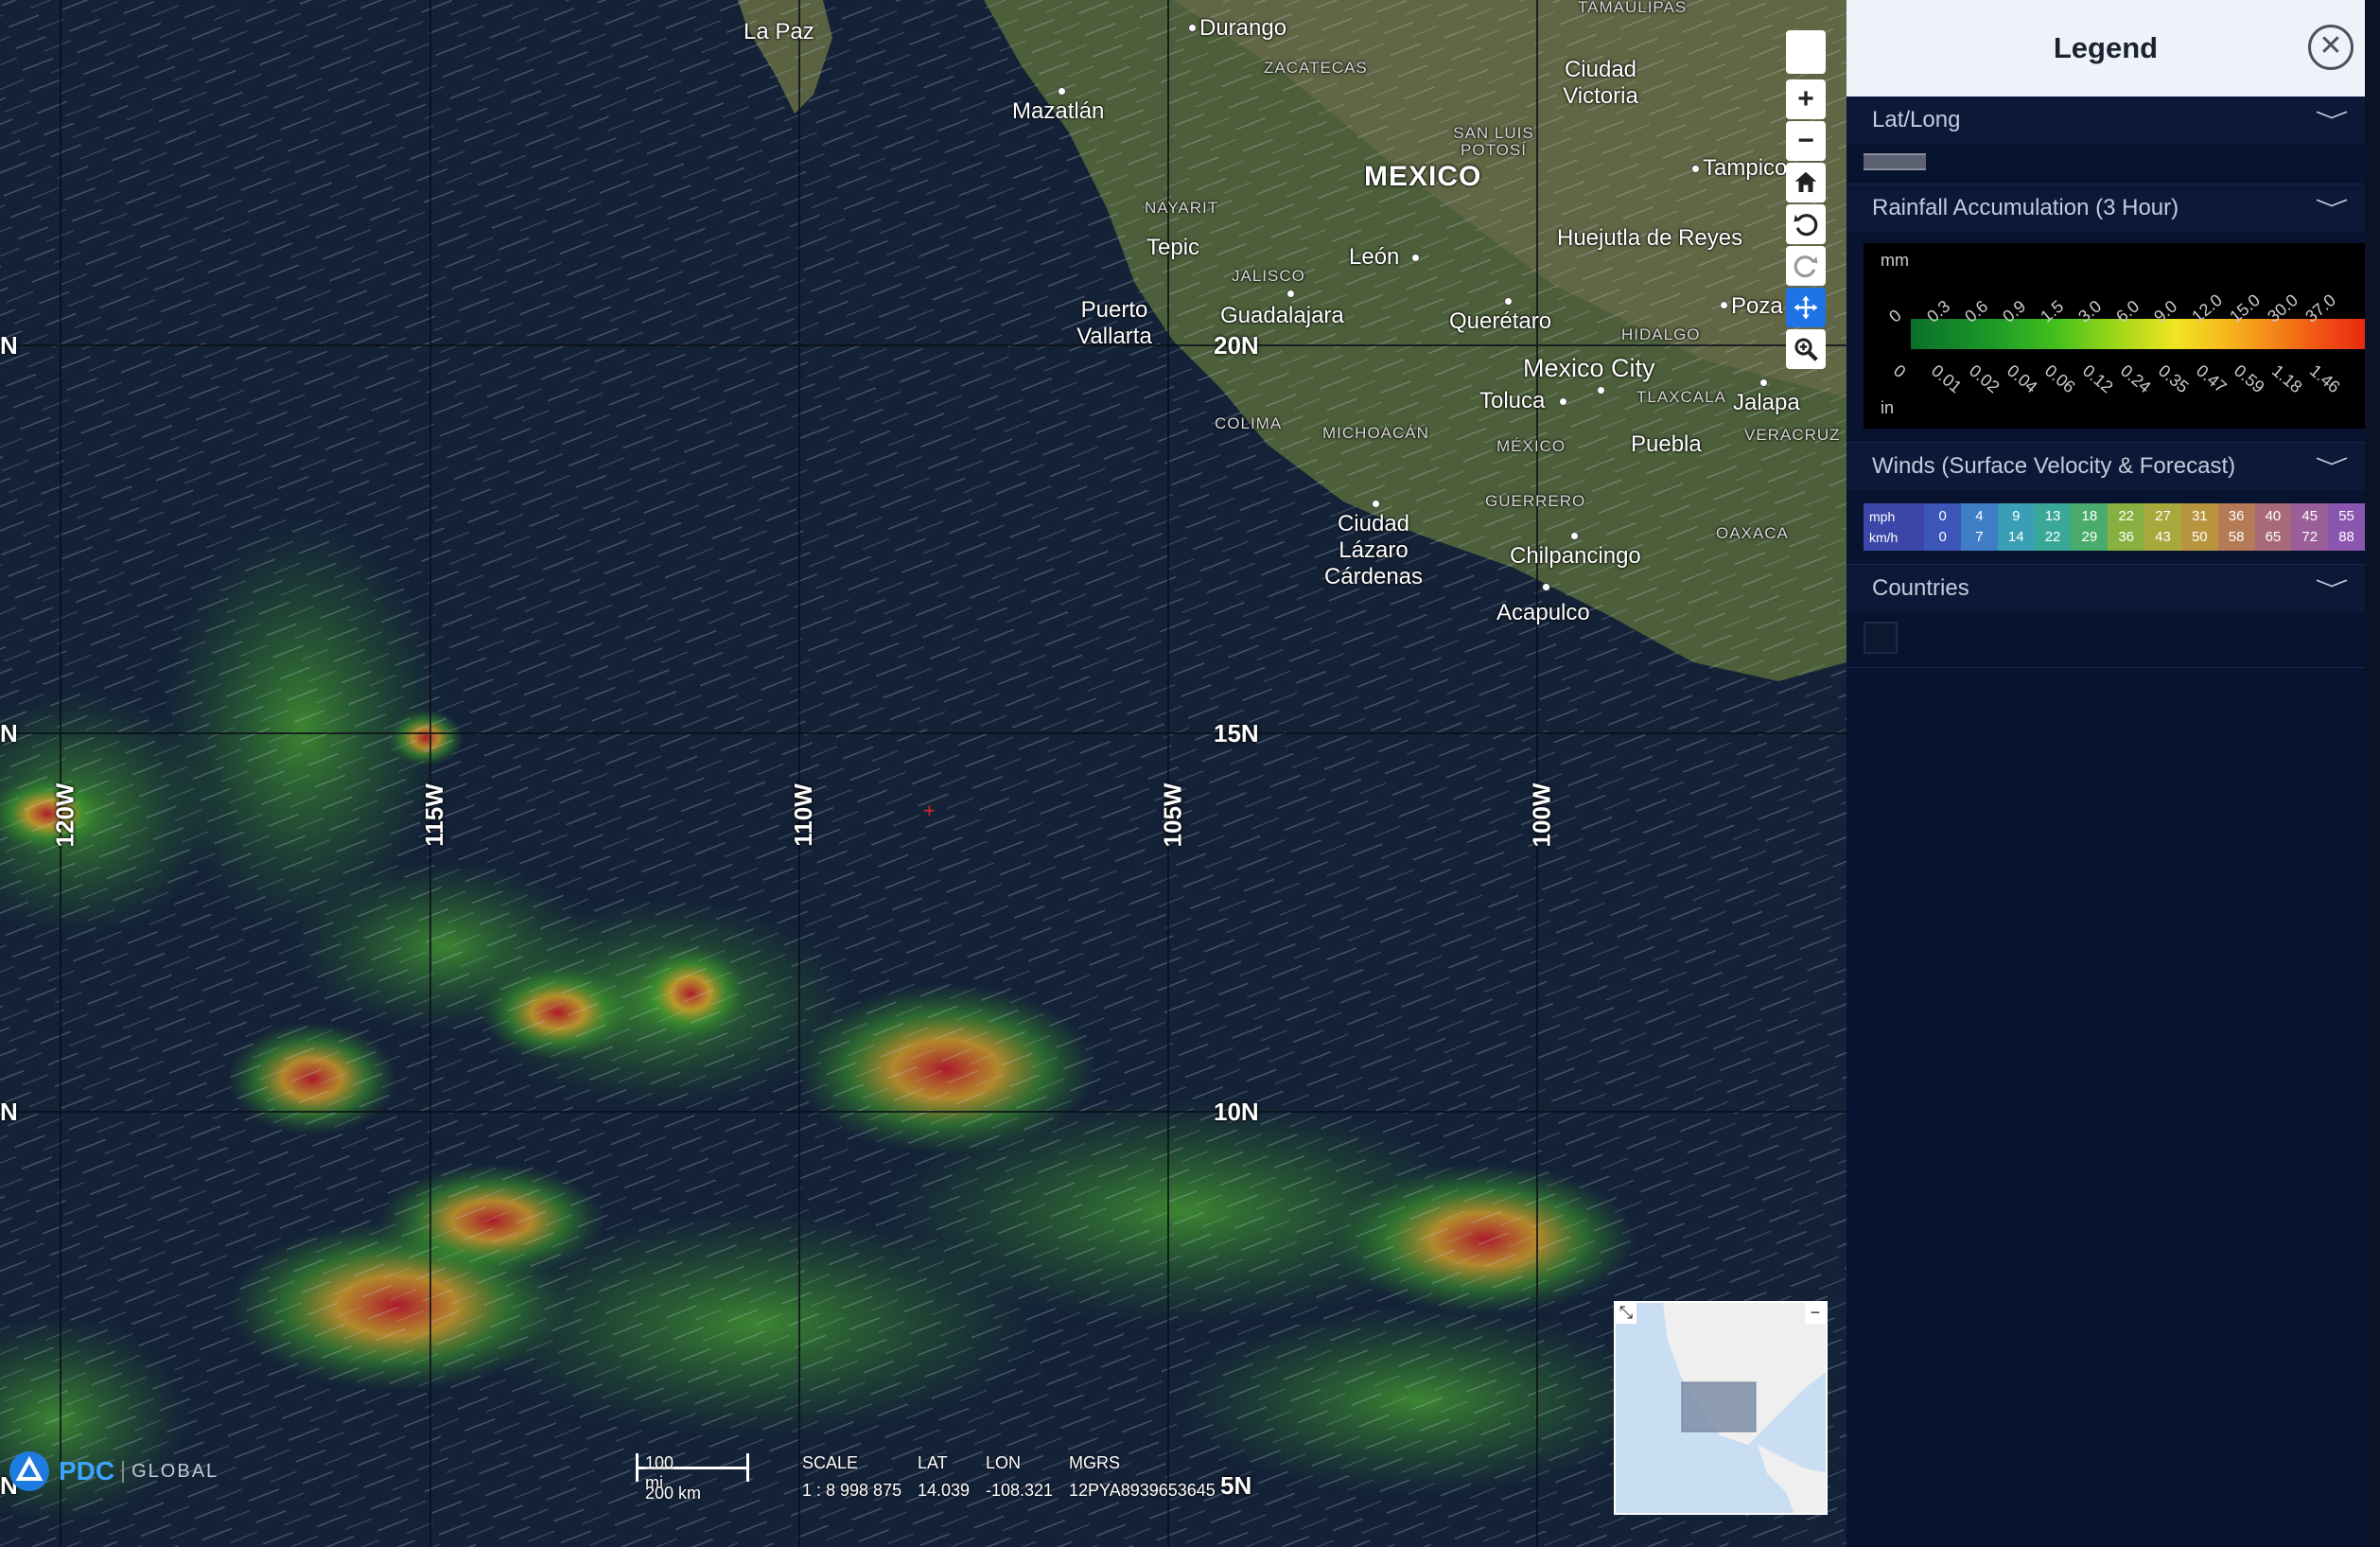 The width and height of the screenshot is (2380, 1547). What do you see at coordinates (2089, 537) in the screenshot?
I see `winds-kmh-value: 29` at bounding box center [2089, 537].